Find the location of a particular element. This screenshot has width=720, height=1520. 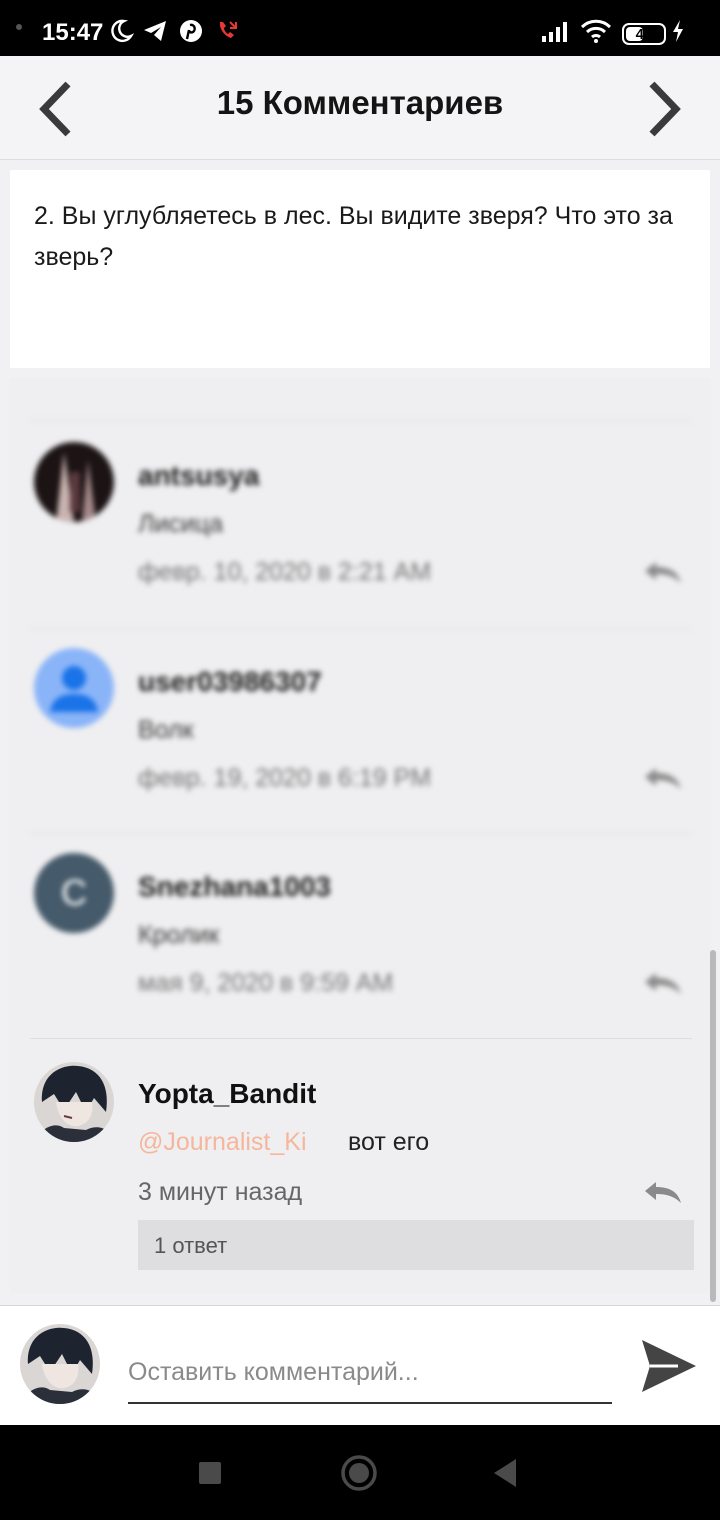

comment-author: Snezhana1003 is located at coordinates (234, 887).